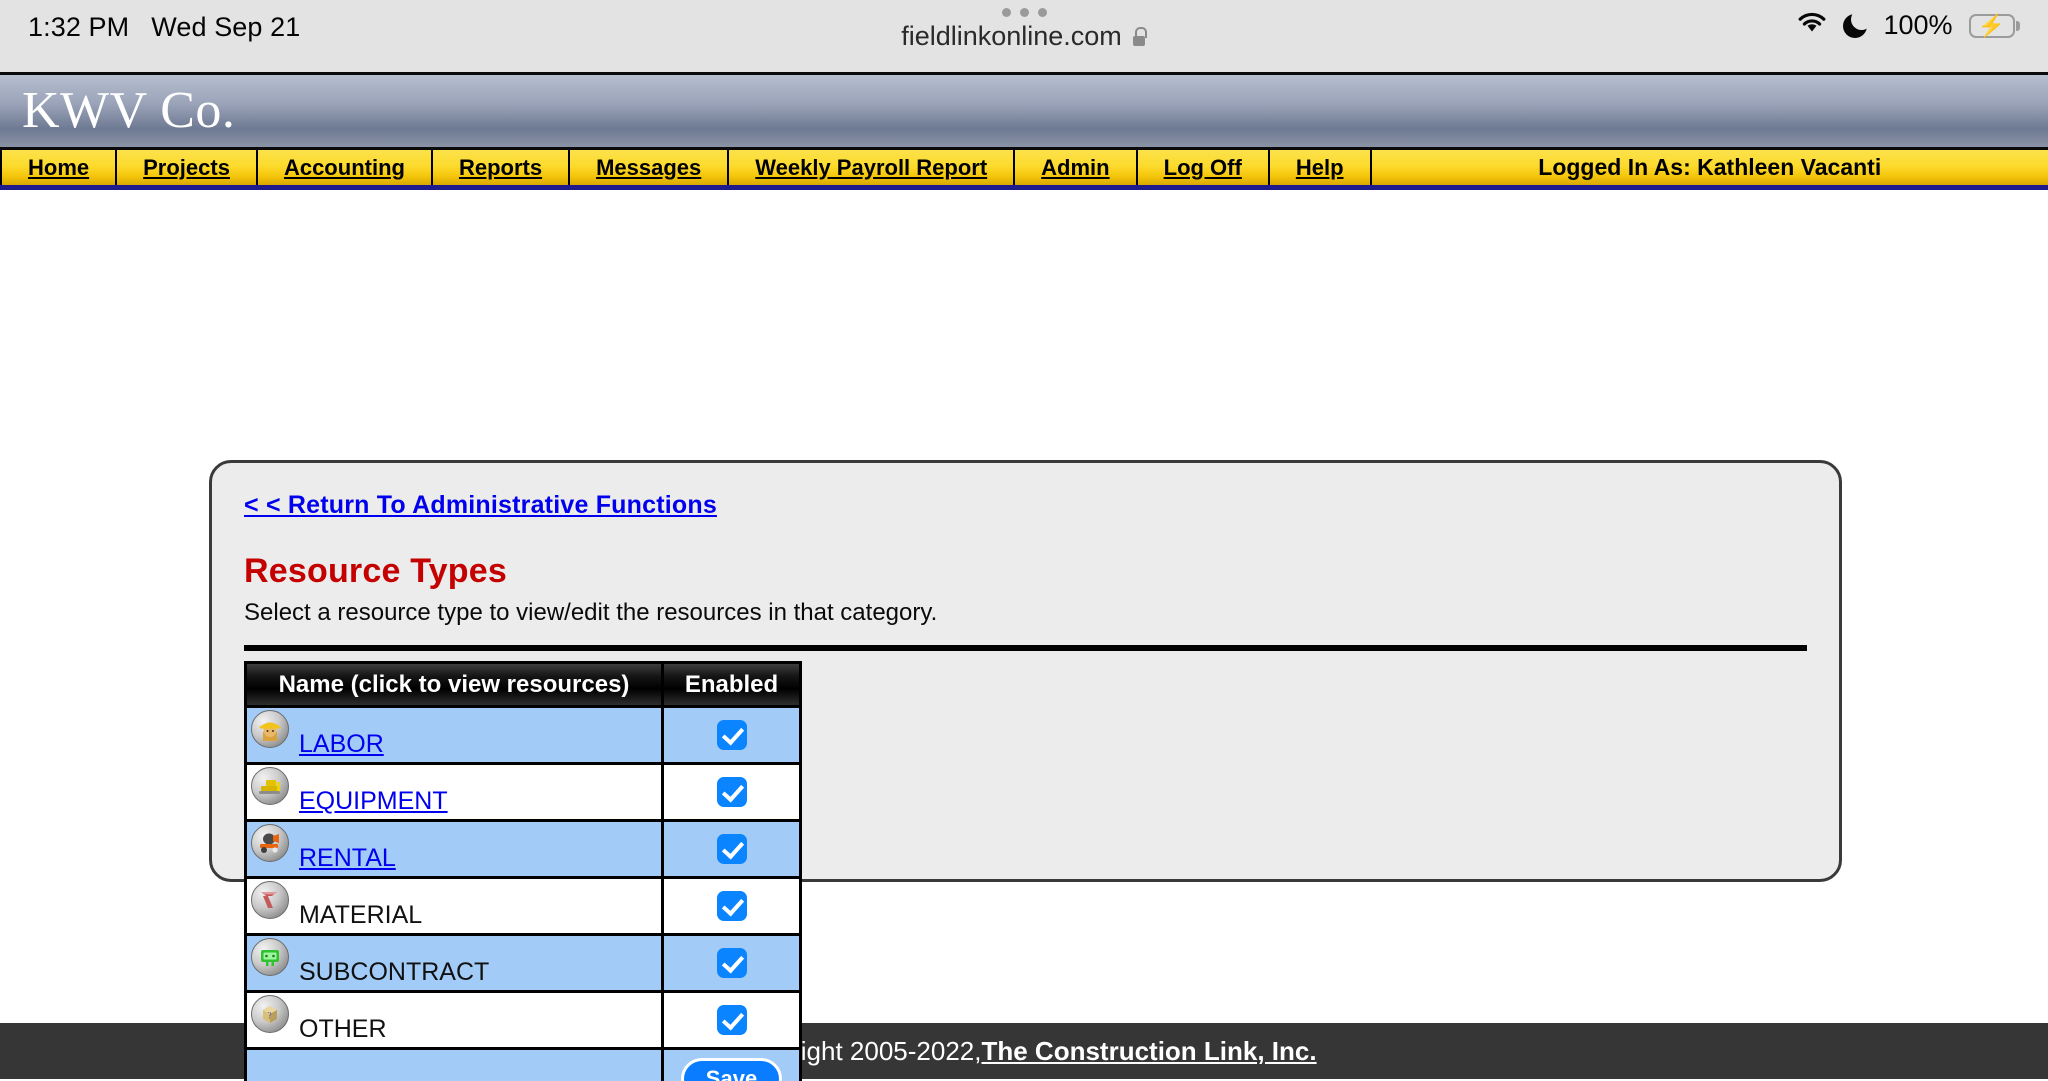  I want to click on lock-icon, so click(1140, 36).